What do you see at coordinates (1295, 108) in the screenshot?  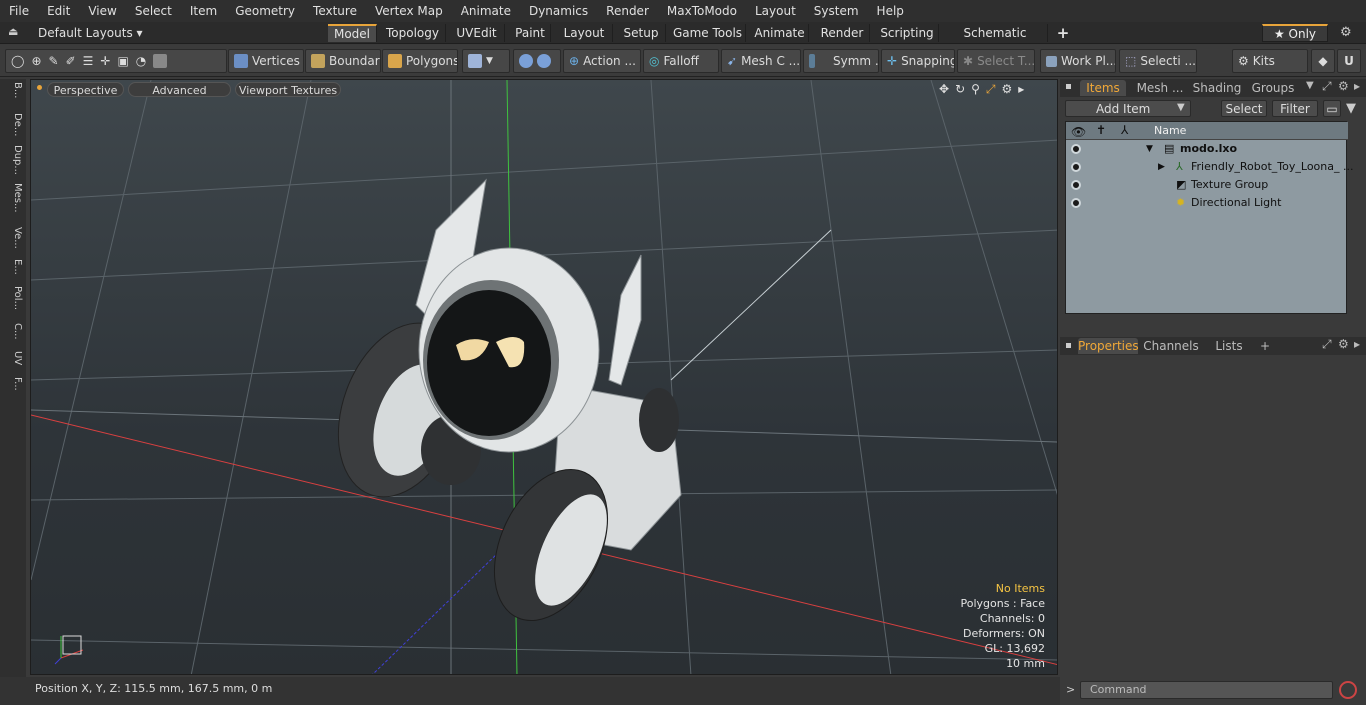 I see `filter-button: Filter` at bounding box center [1295, 108].